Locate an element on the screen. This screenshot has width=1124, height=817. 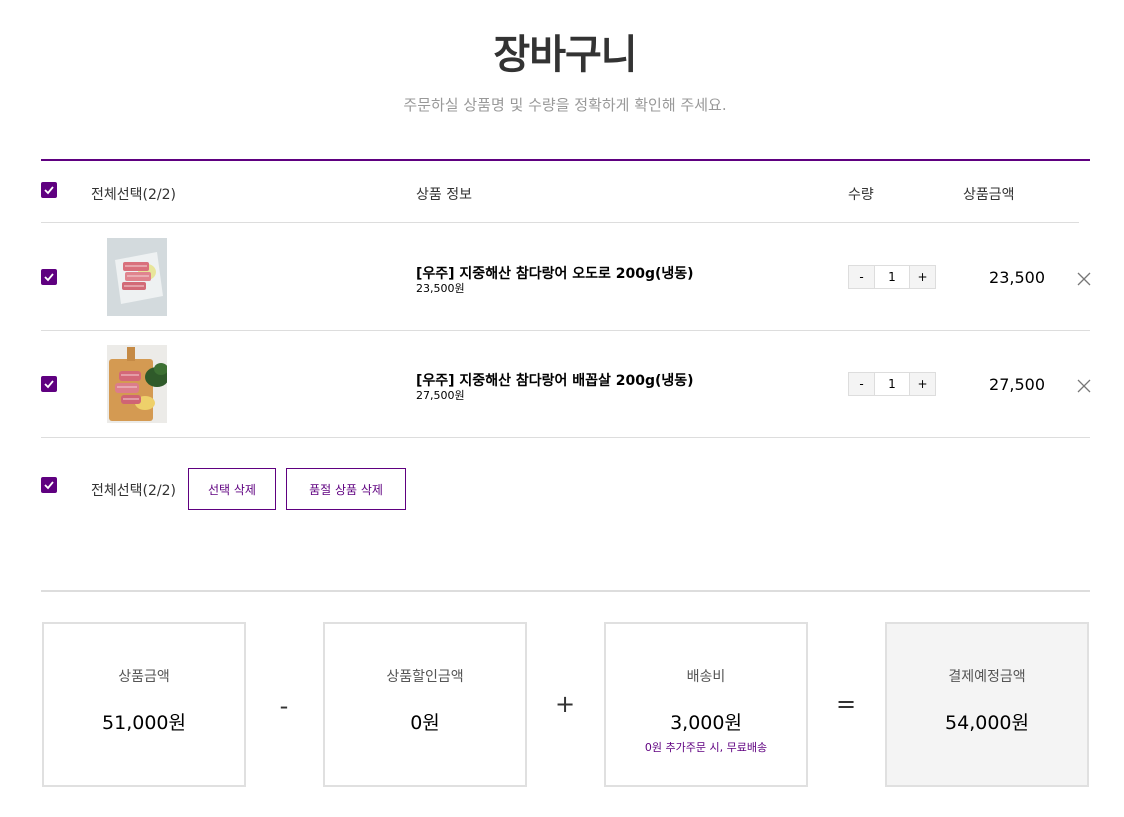
minus-operator: - is located at coordinates (284, 706).